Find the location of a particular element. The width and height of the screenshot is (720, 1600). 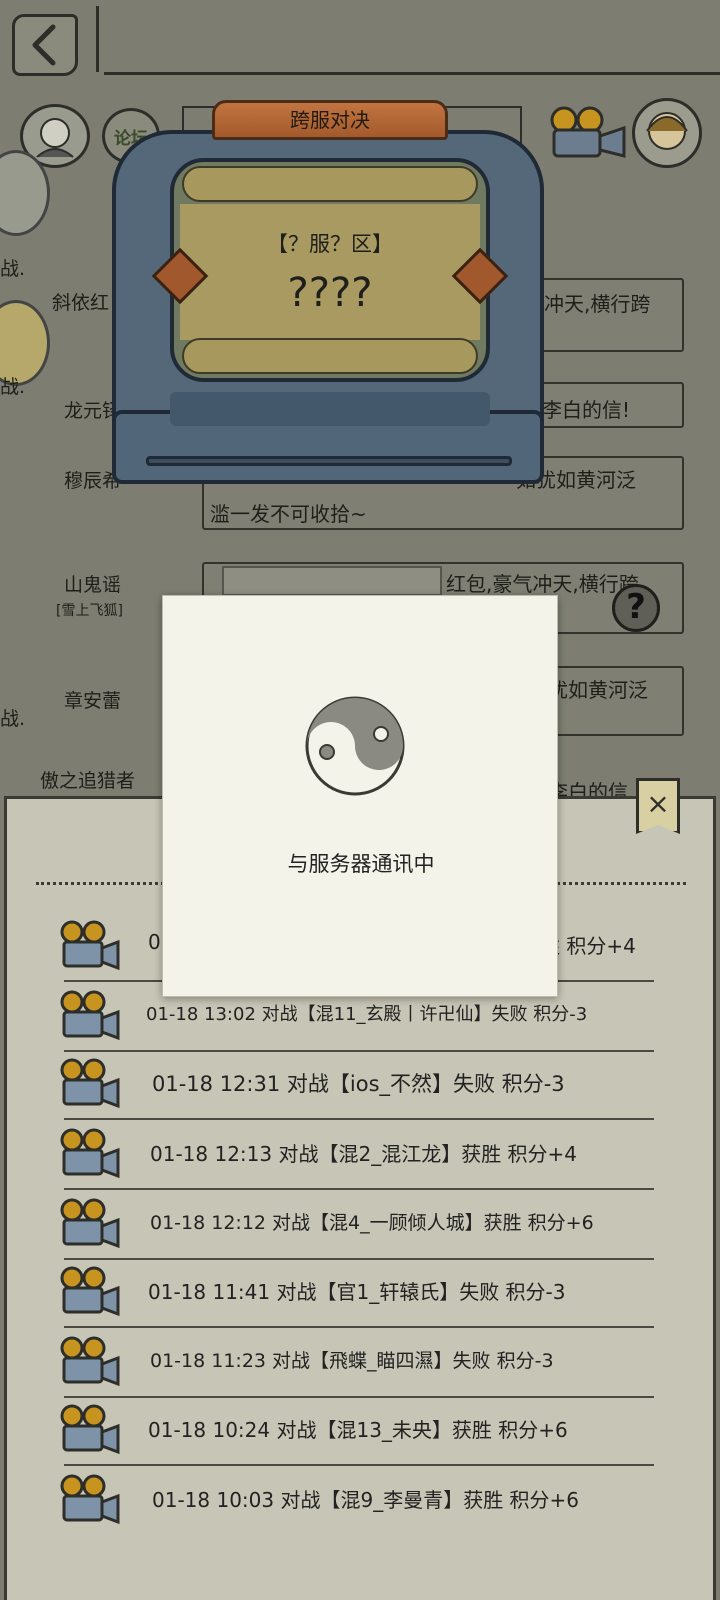

banner-title: 跨服对决 is located at coordinates (330, 120).